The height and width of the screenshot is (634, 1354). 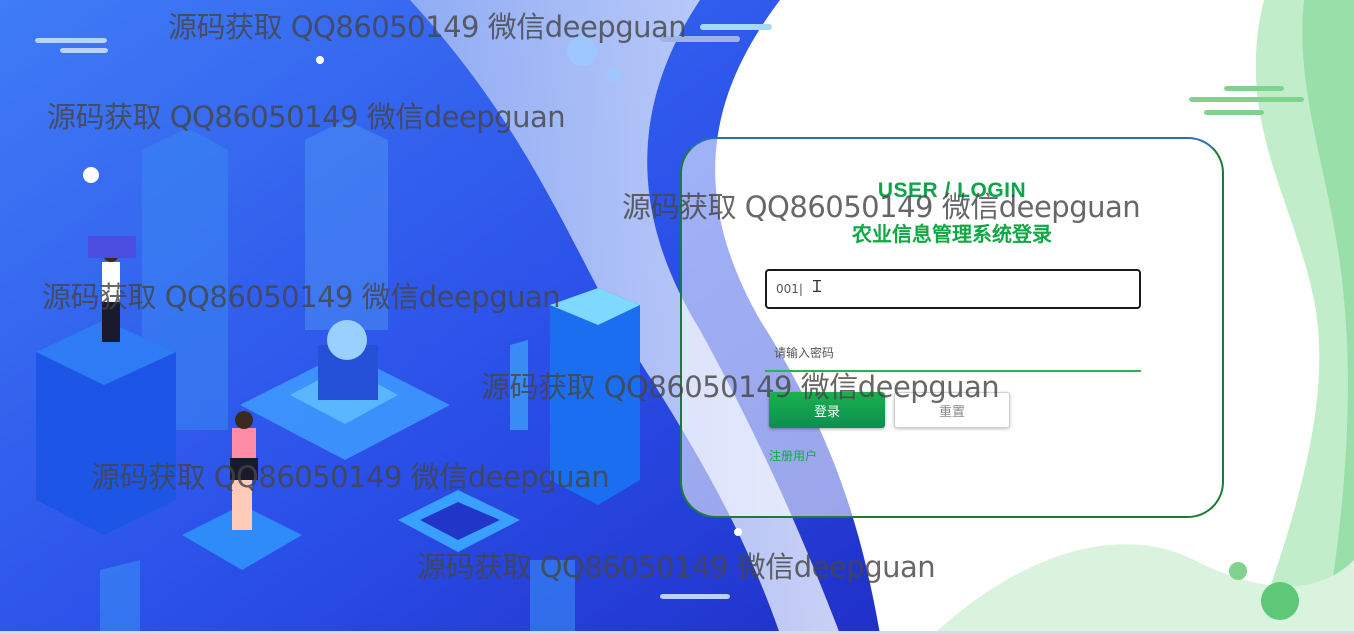 What do you see at coordinates (952, 190) in the screenshot?
I see `login-title-en: USER / LOGIN` at bounding box center [952, 190].